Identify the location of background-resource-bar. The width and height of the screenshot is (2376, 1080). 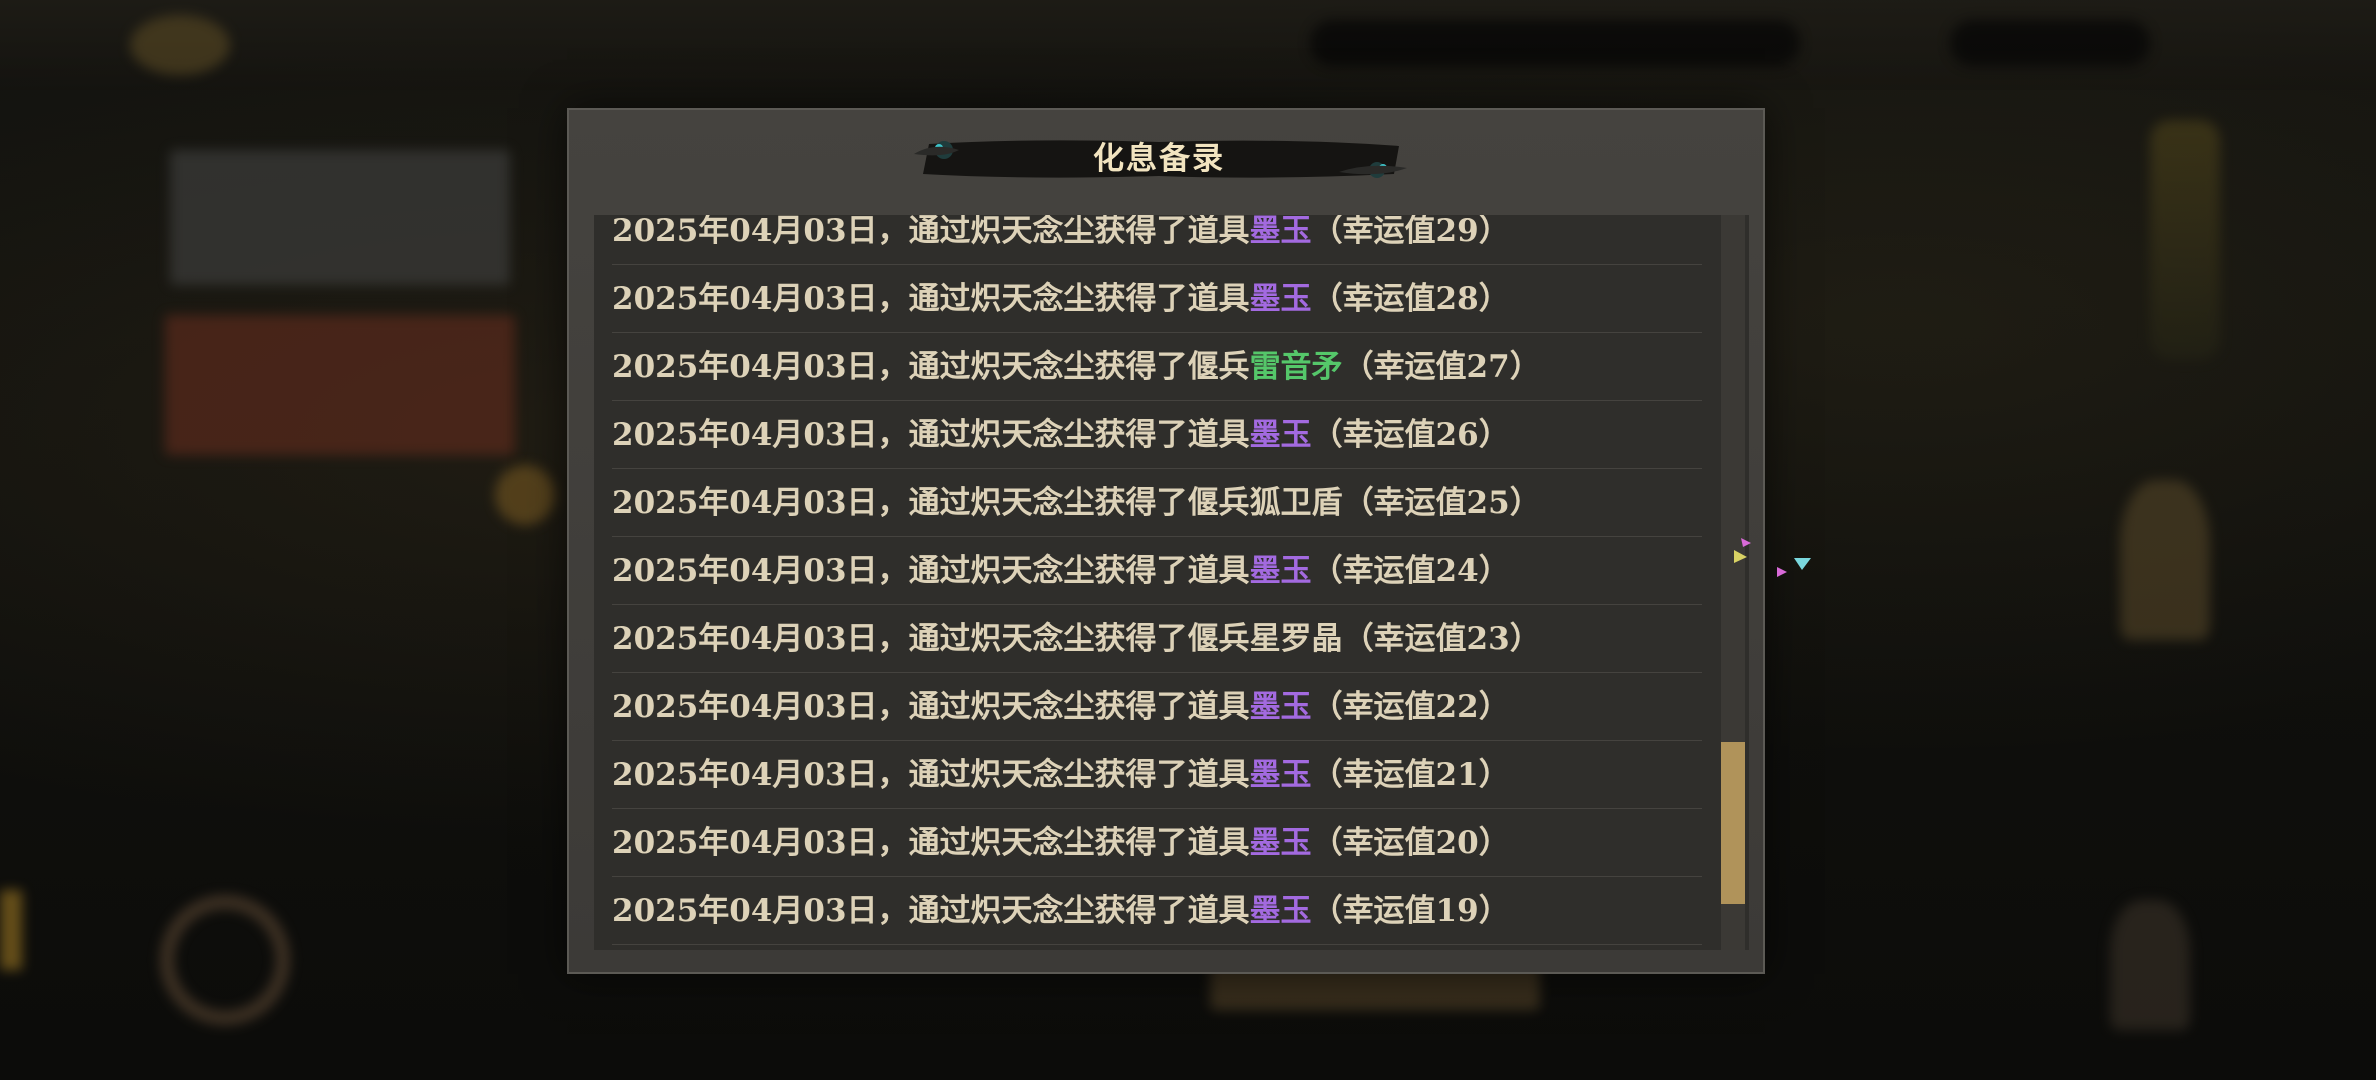
(1555, 43).